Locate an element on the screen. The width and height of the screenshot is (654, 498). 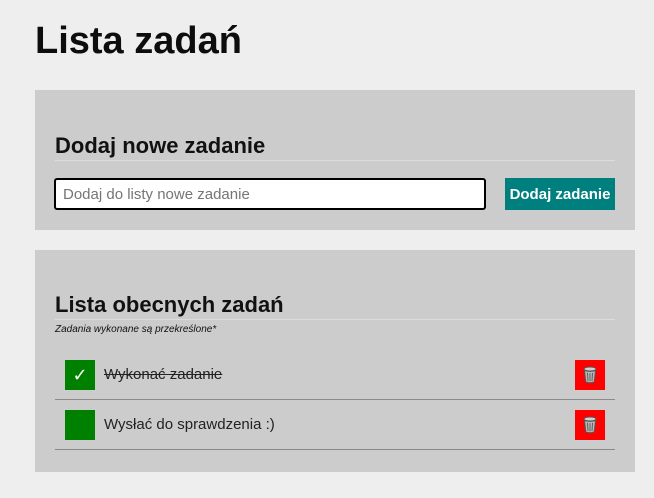
add-task-button: Dodaj zadanie is located at coordinates (560, 194).